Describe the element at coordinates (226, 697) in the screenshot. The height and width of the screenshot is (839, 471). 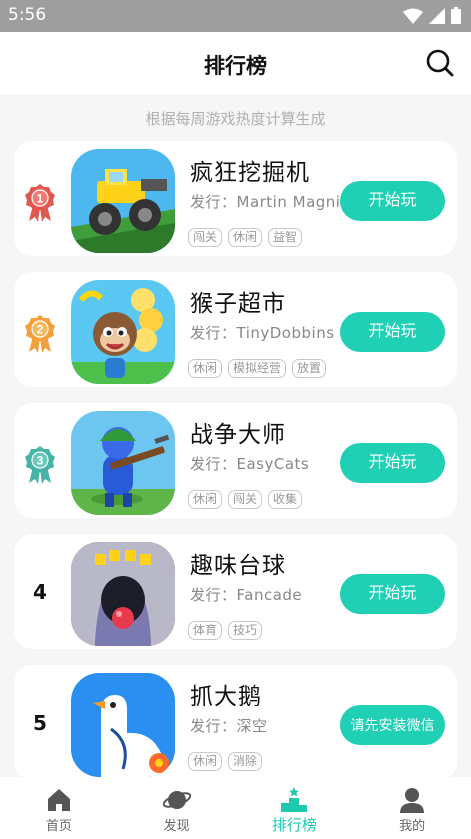
I see `game-title: 抓大鹅` at that location.